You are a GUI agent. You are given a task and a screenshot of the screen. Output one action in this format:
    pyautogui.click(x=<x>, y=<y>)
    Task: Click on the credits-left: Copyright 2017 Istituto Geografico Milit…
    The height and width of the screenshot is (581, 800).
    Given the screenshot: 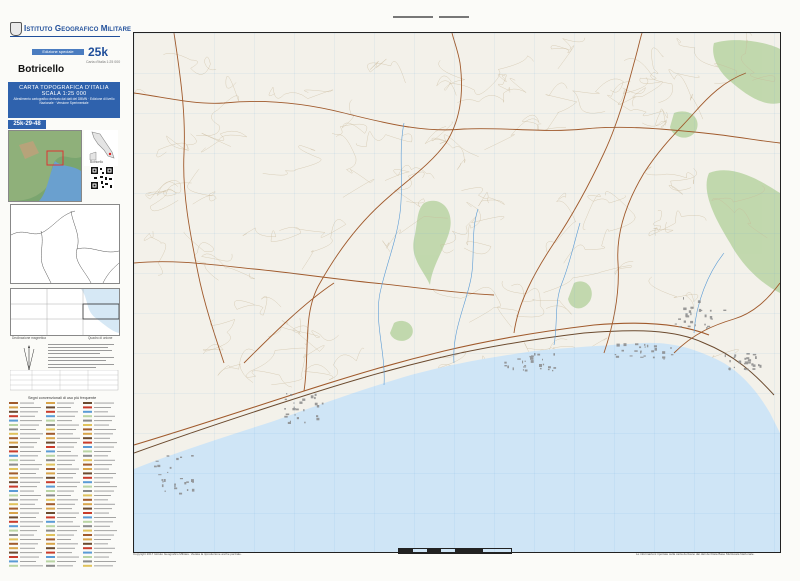 What is the action you would take?
    pyautogui.click(x=187, y=554)
    